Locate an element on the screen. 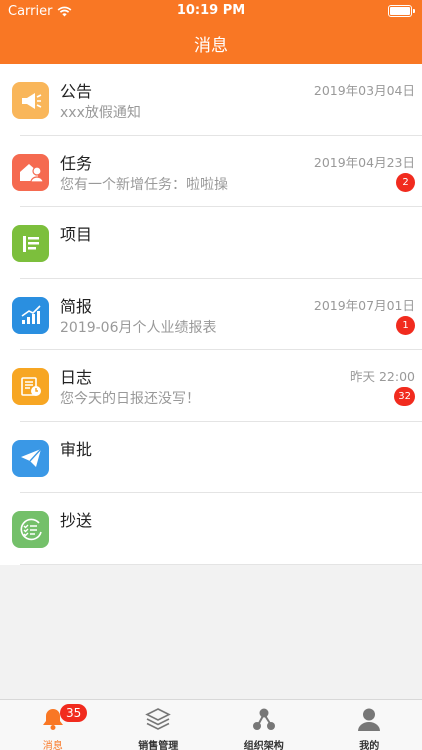 The width and height of the screenshot is (422, 750). tab-sales: 销售管理 is located at coordinates (159, 725).